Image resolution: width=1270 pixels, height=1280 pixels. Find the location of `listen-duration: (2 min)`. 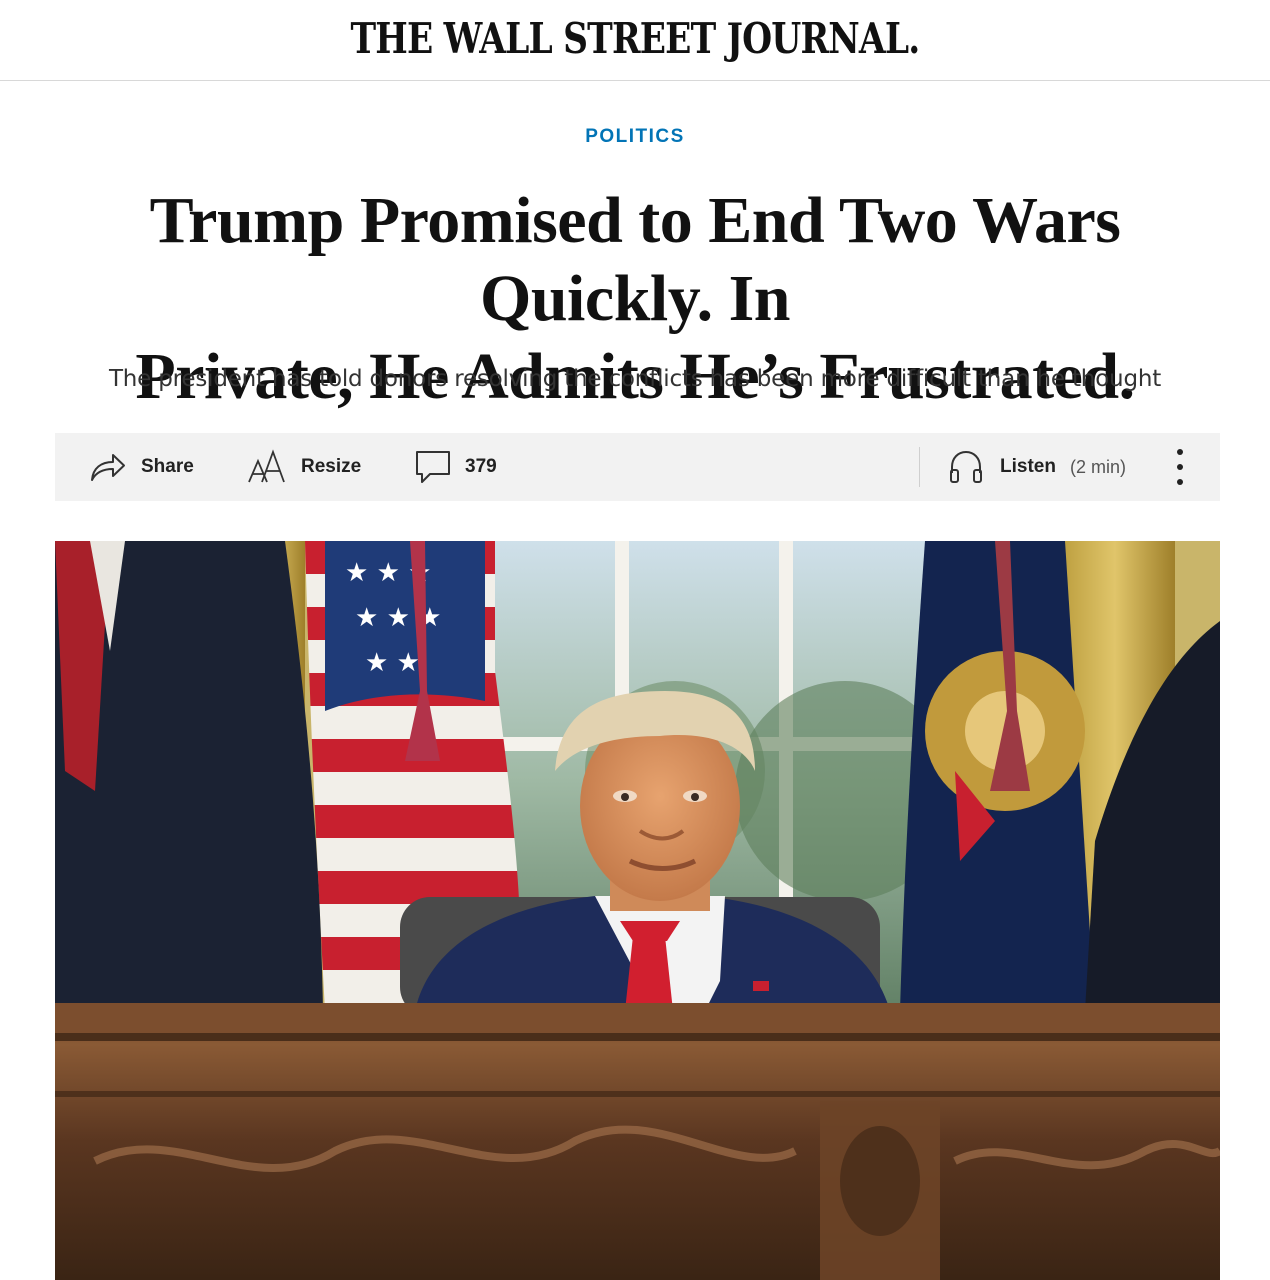

listen-duration: (2 min) is located at coordinates (1097, 466).